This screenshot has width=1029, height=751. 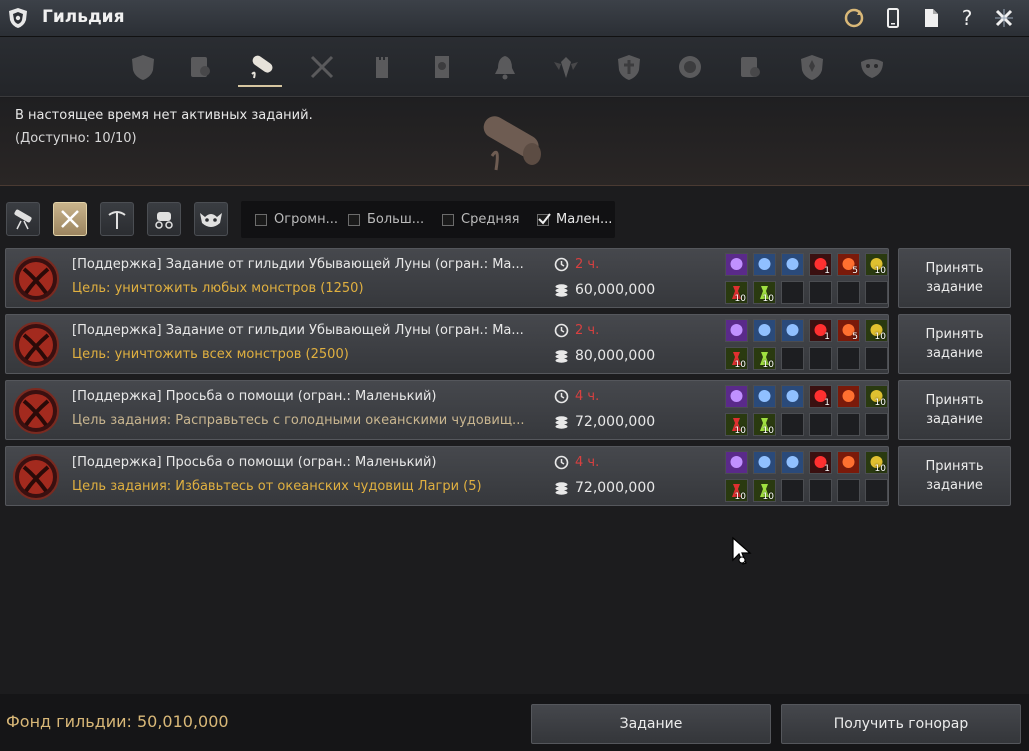 I want to click on tab-records, so click(x=750, y=67).